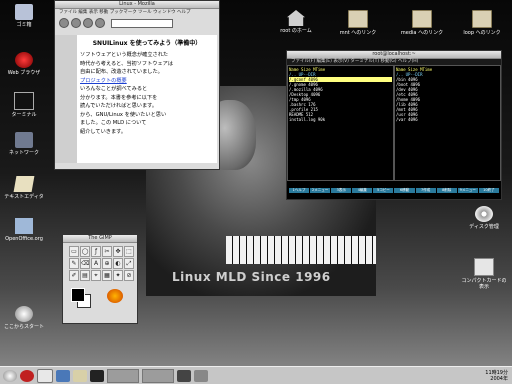  Describe the element at coordinates (147, 43) in the screenshot. I see `page-heading: SNUILinux を使ってみよう（準備中）` at that location.